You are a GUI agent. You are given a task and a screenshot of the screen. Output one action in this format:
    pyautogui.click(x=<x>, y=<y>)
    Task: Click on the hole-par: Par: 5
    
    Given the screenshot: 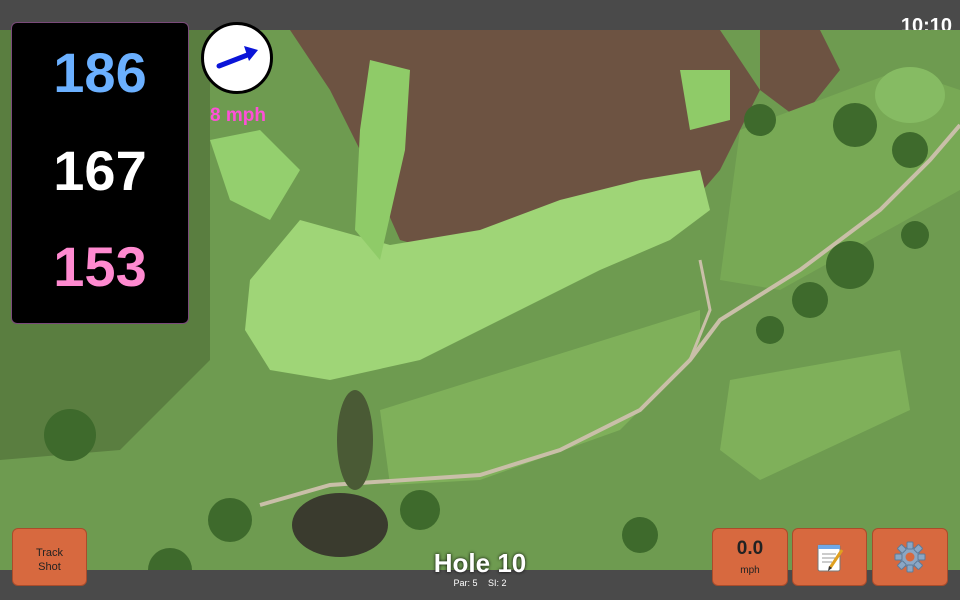 What is the action you would take?
    pyautogui.click(x=465, y=583)
    